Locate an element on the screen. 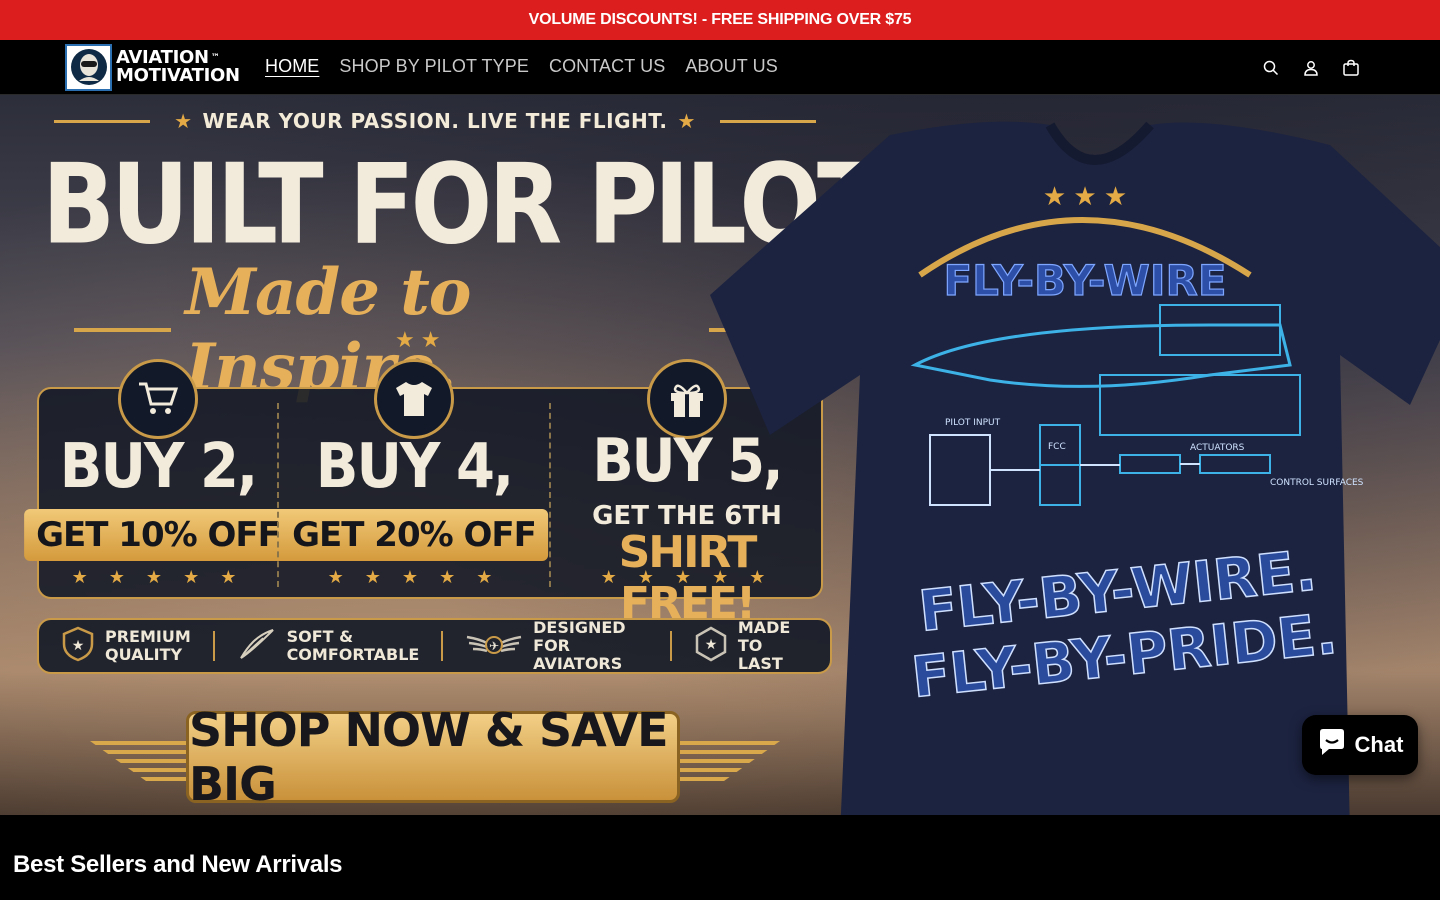 Image resolution: width=1440 pixels, height=900 pixels. wings-icon: ✈ is located at coordinates (494, 646).